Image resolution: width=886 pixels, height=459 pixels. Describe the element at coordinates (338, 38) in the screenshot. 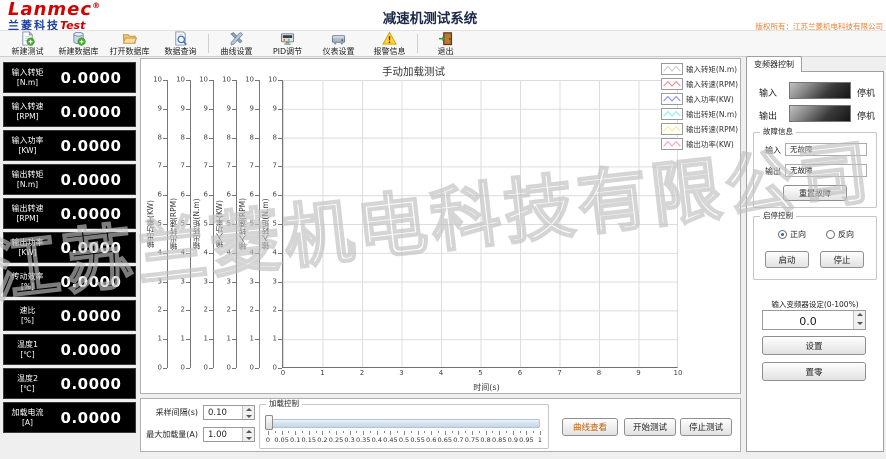

I see `instrument-settings-icon` at that location.